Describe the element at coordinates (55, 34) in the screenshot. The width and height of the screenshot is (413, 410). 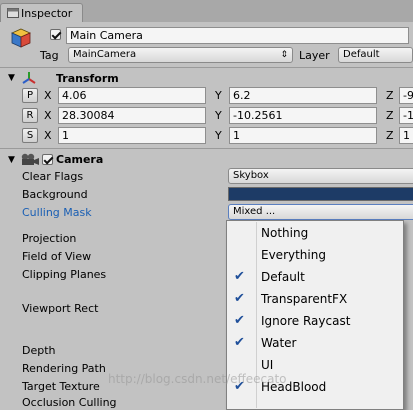
I see `active-checkbox` at that location.